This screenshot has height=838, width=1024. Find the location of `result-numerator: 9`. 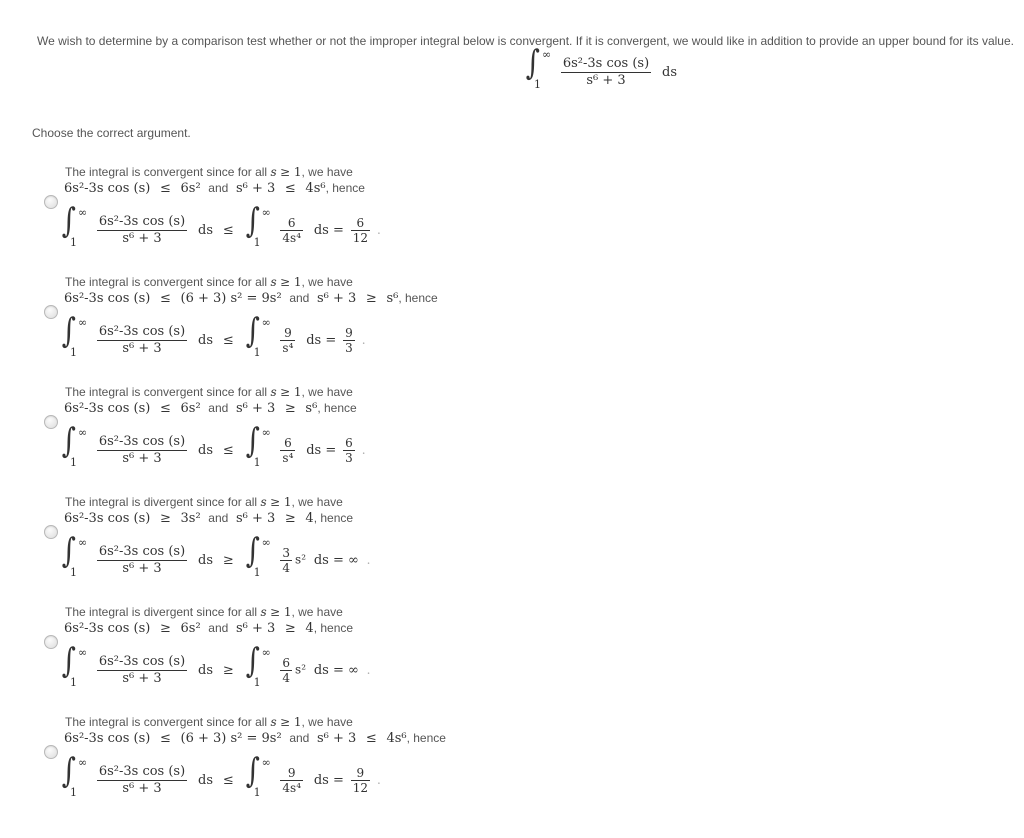

result-numerator: 9 is located at coordinates (349, 333).